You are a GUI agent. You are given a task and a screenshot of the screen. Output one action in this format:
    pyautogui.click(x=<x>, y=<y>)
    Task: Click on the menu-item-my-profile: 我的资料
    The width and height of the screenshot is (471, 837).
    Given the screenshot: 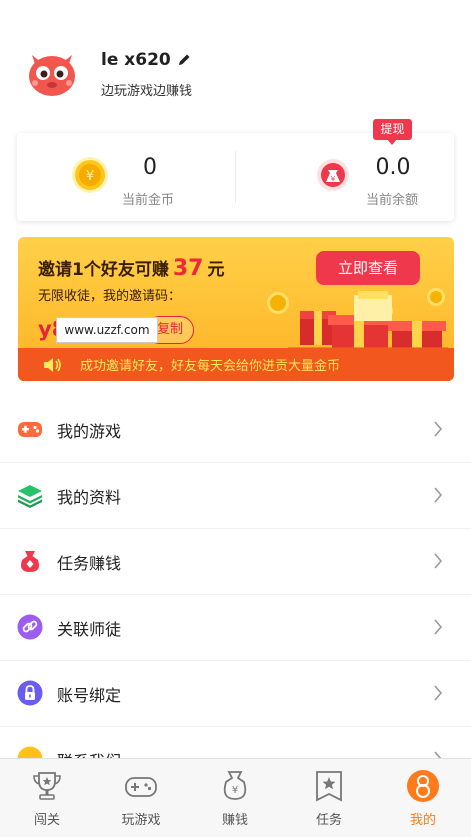 What is the action you would take?
    pyautogui.click(x=235, y=496)
    